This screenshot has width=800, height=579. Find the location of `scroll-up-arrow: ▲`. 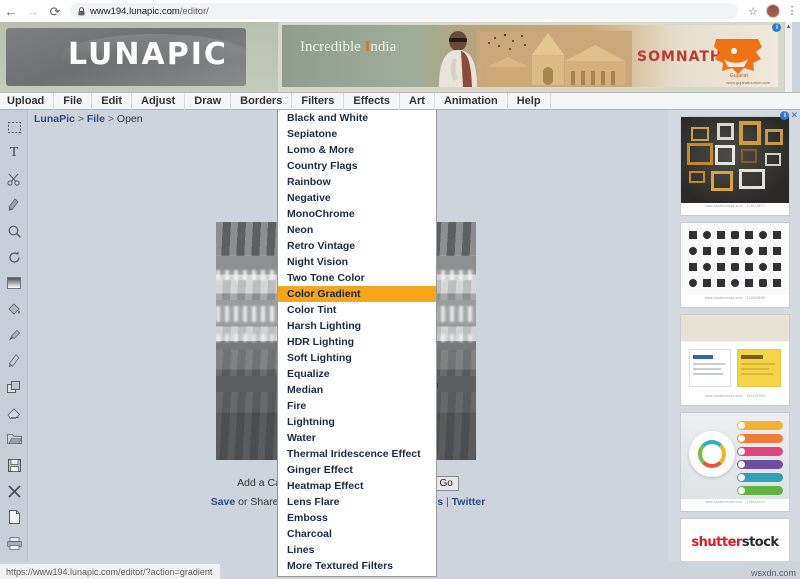

scroll-up-arrow: ▲ is located at coordinates (788, 57).